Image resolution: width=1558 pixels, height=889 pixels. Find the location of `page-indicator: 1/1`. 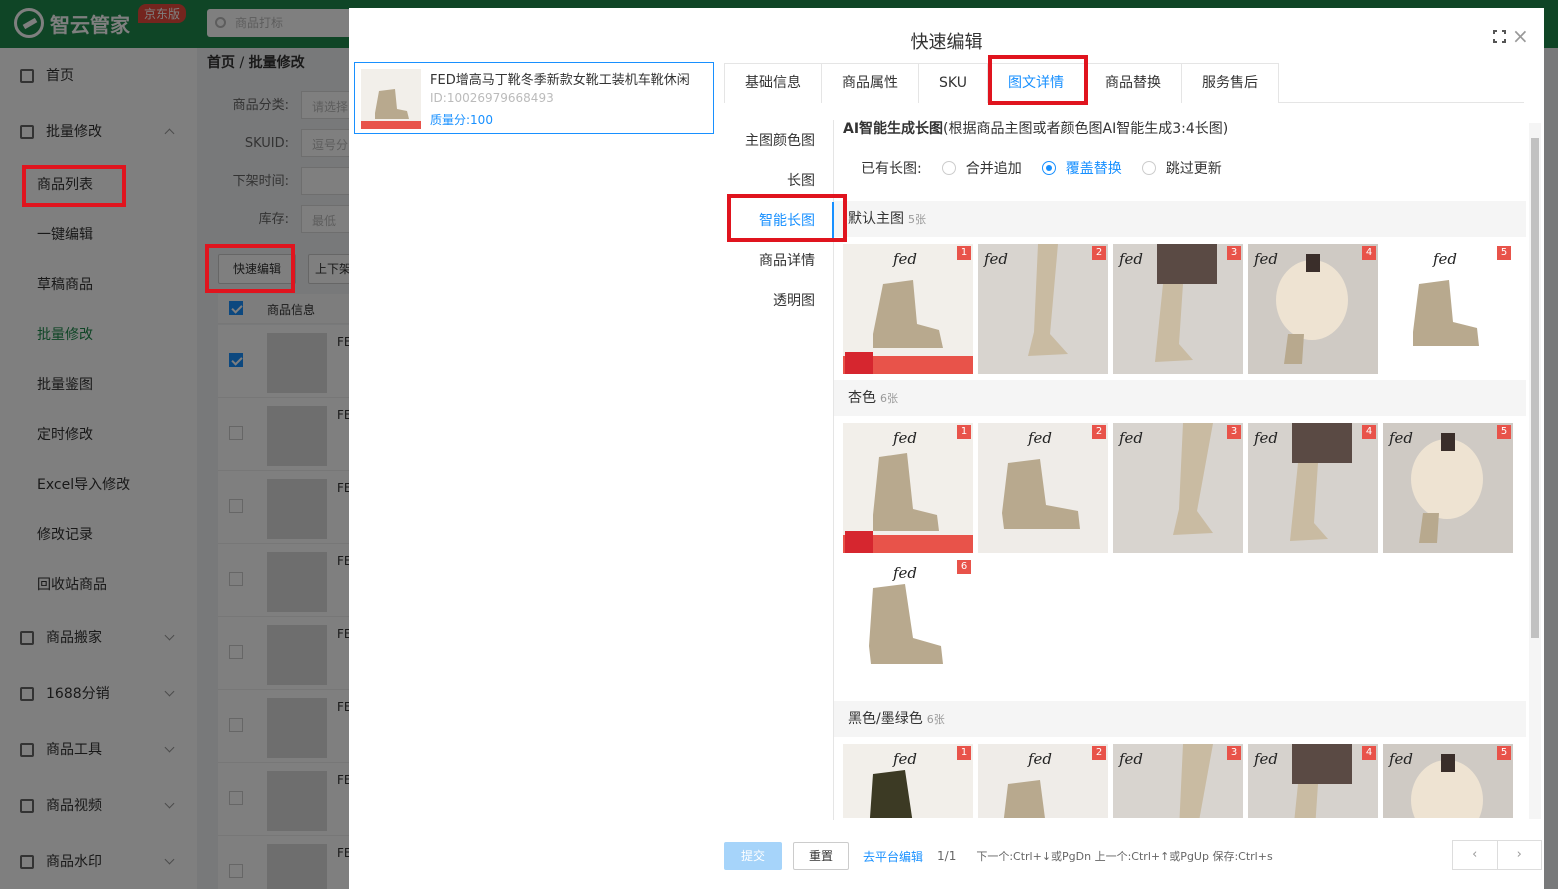

page-indicator: 1/1 is located at coordinates (947, 856).